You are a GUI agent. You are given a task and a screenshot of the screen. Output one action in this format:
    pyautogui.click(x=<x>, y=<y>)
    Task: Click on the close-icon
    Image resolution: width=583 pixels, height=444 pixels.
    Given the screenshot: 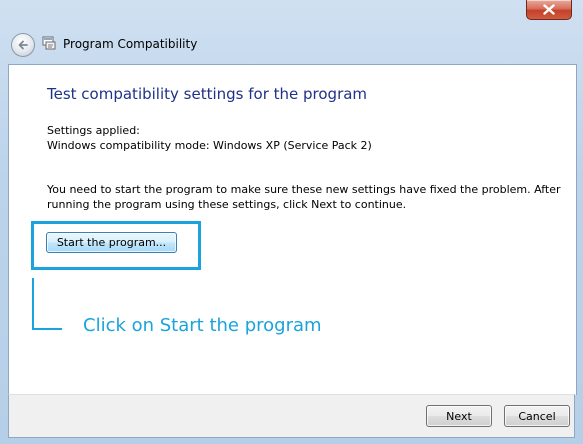 What is the action you would take?
    pyautogui.click(x=549, y=9)
    